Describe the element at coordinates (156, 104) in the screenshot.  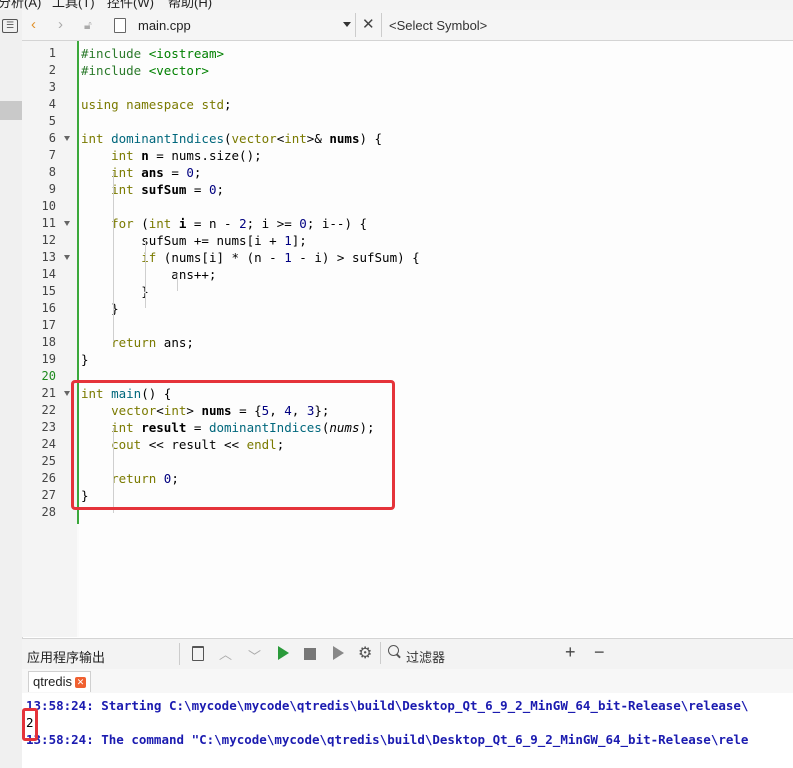
I see `code-line: using namespace std;` at that location.